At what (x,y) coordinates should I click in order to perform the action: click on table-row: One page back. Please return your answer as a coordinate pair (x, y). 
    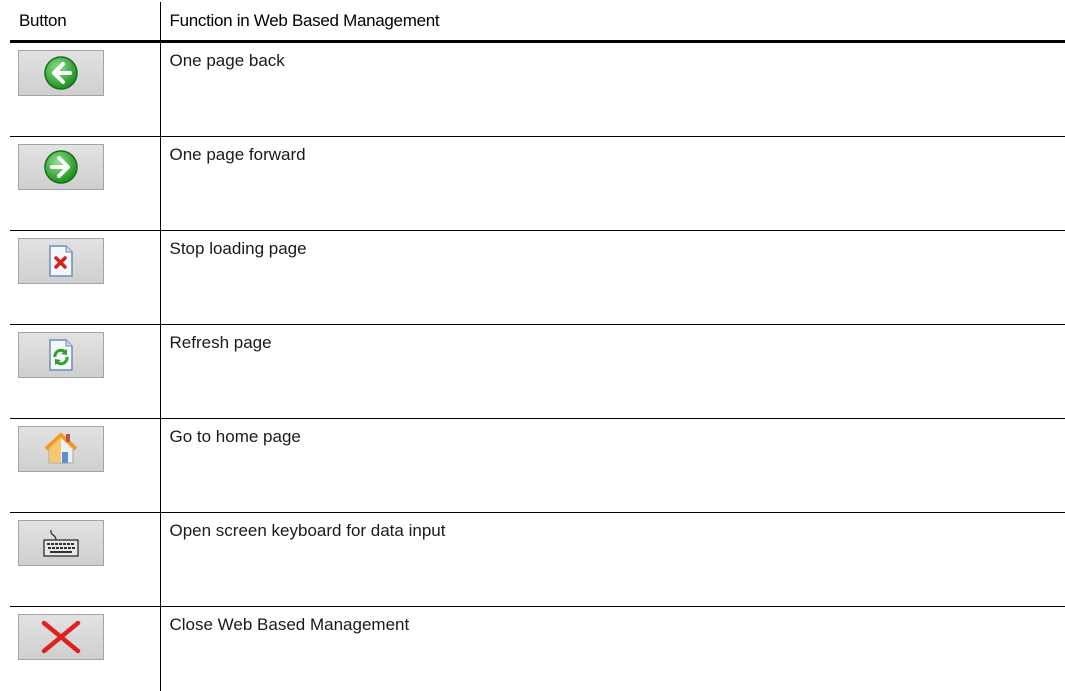
    Looking at the image, I should click on (537, 89).